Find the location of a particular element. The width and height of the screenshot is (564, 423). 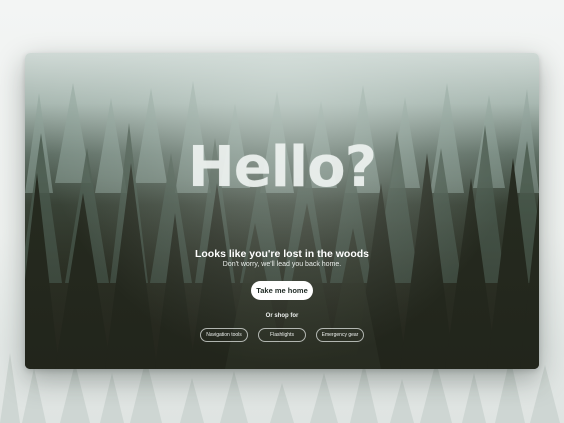

chip-emergency-gear: Emergency gear is located at coordinates (340, 335).